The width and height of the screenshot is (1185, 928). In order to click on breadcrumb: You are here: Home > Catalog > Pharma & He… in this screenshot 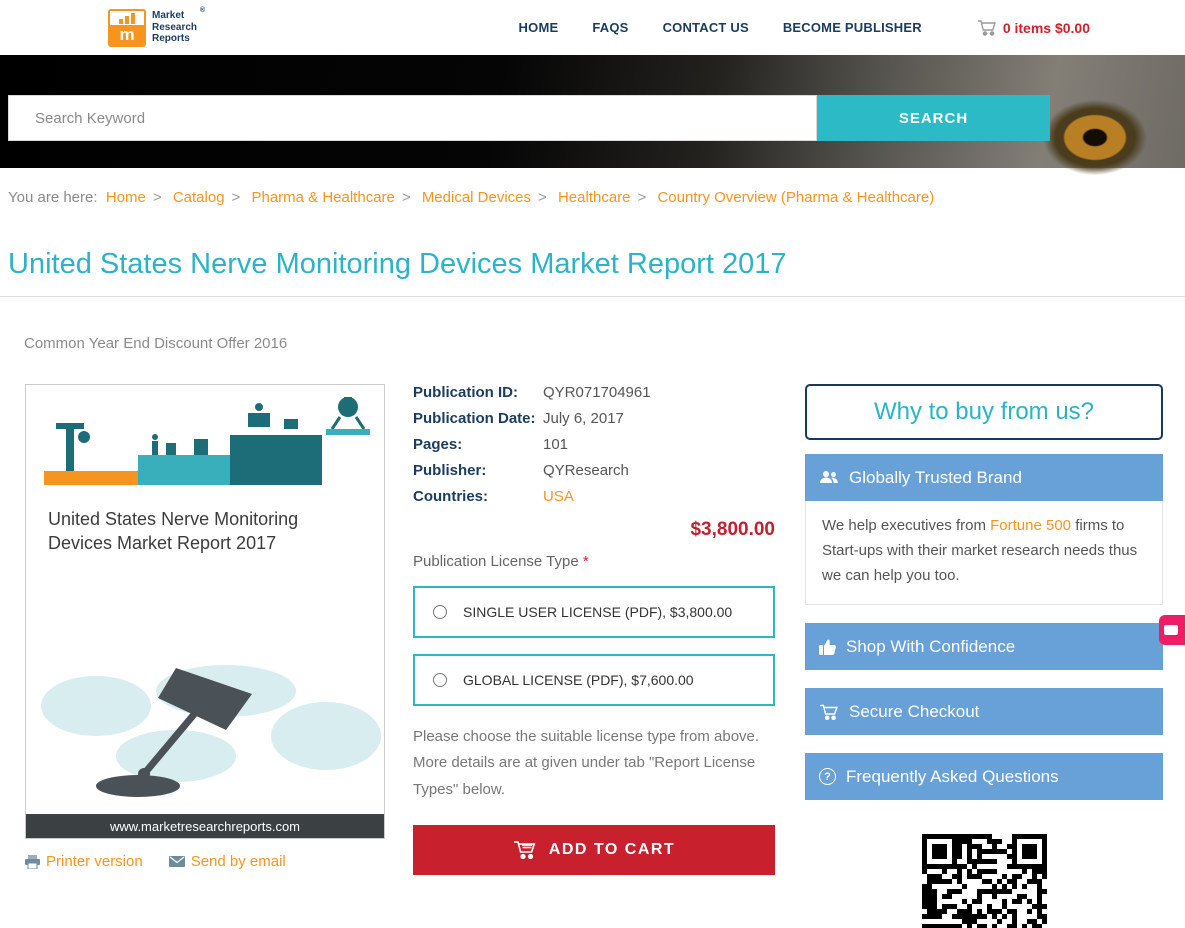, I will do `click(596, 197)`.